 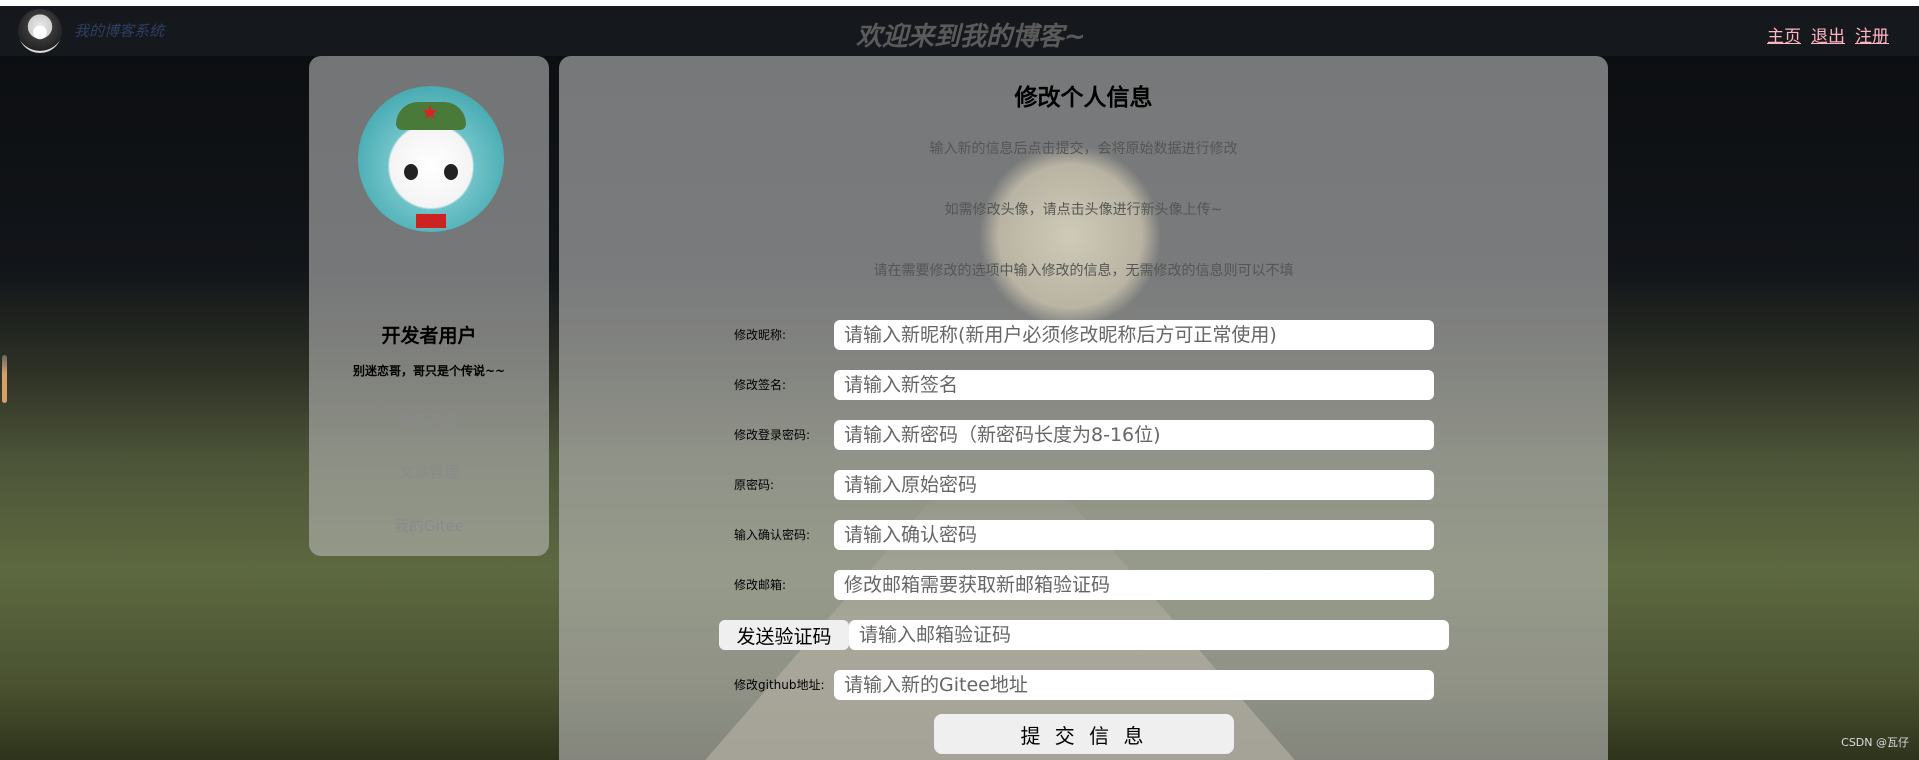 I want to click on avatar-eye-right, so click(x=451, y=172).